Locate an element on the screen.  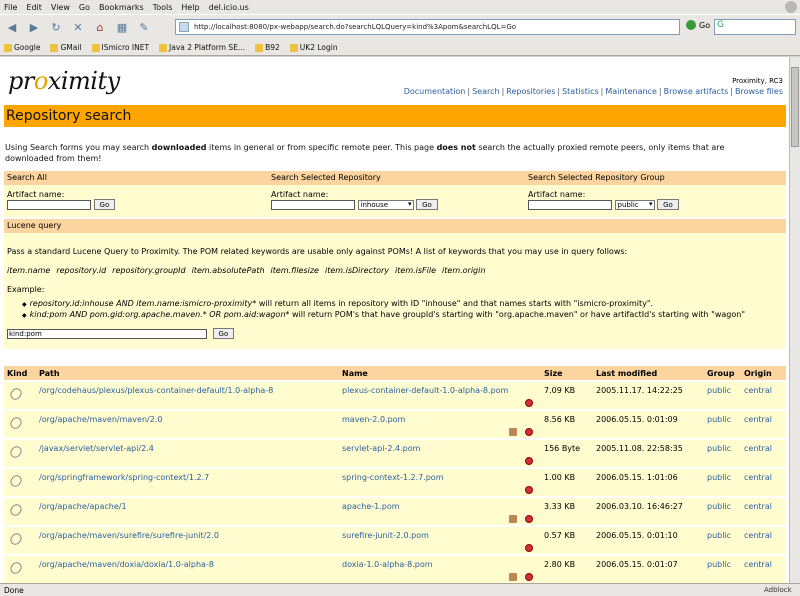
search-repo-input is located at coordinates (313, 204).